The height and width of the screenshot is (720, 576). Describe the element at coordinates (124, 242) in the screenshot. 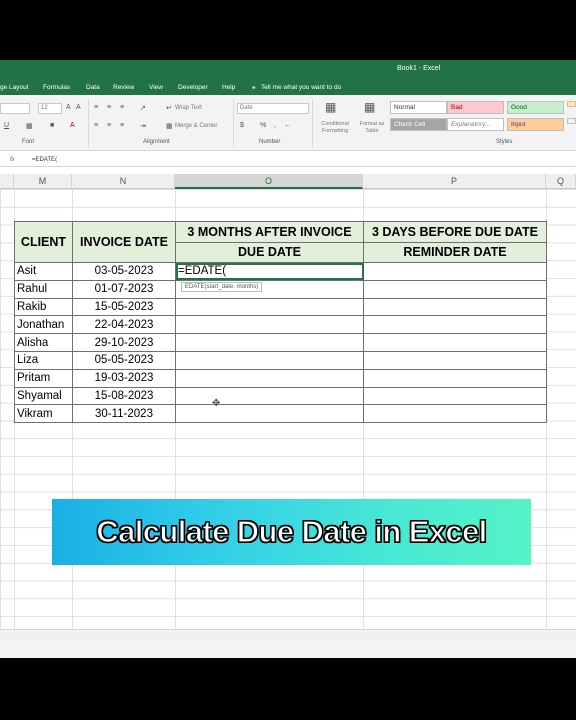

I see `header-invoice-date: INVOICE DATE` at that location.